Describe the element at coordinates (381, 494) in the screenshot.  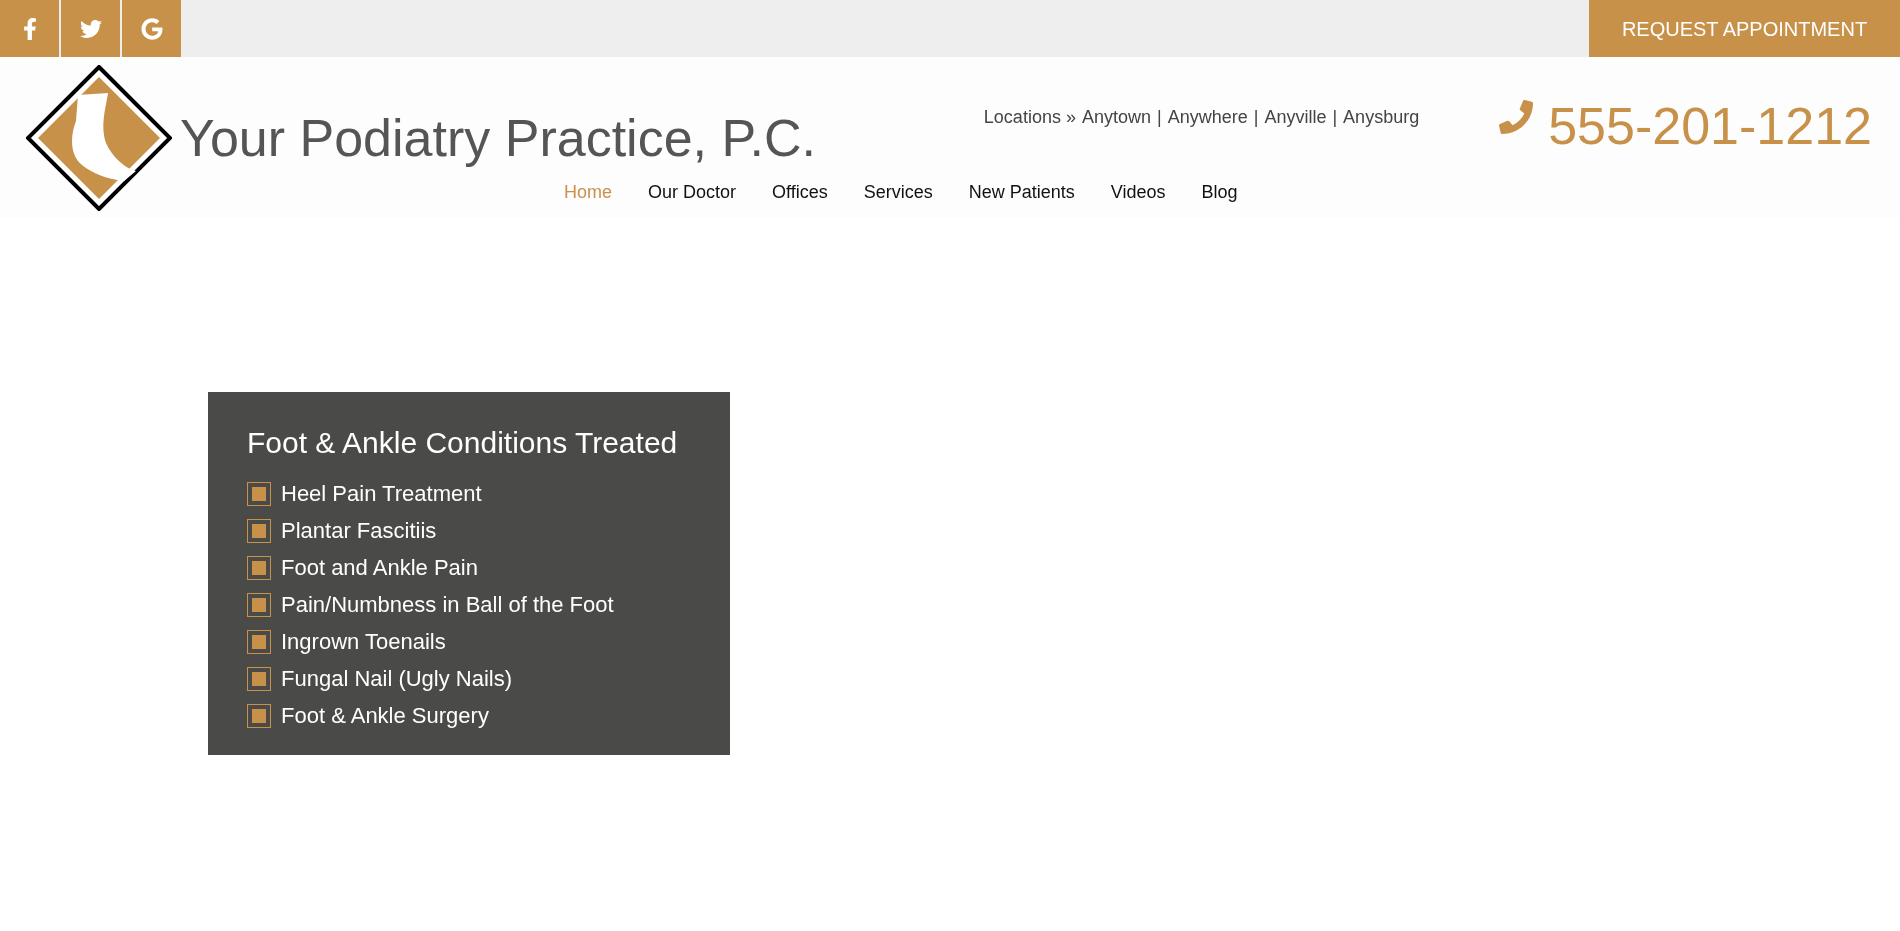
I see `condition-item: Heel Pain Treatment` at that location.